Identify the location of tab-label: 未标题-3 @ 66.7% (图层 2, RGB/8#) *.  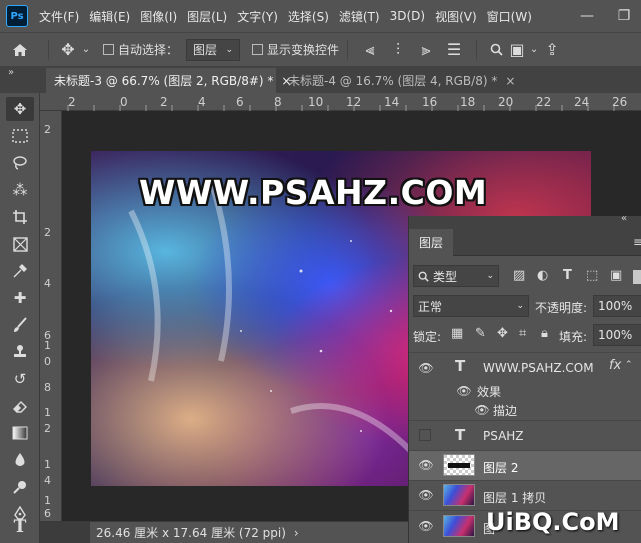
(164, 81).